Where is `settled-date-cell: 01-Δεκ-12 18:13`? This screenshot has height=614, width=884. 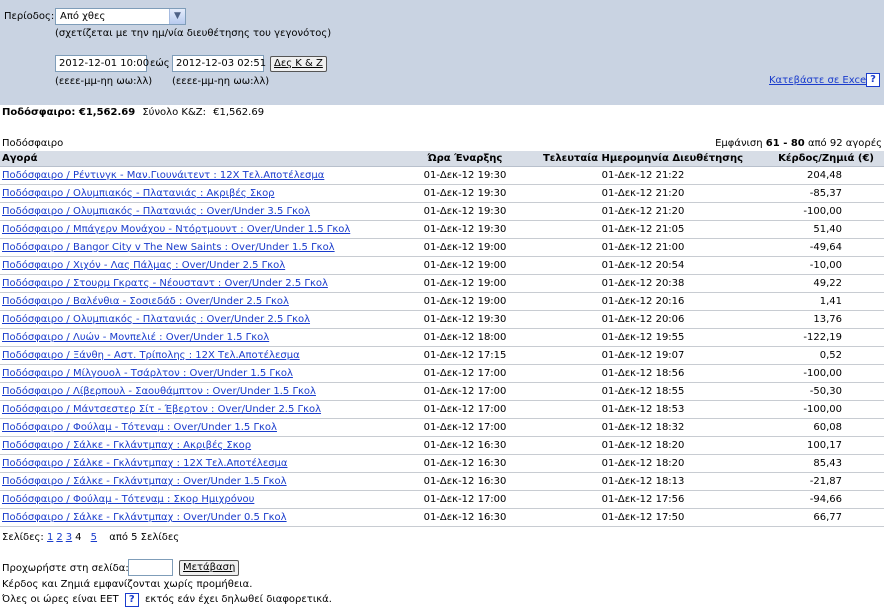 settled-date-cell: 01-Δεκ-12 18:13 is located at coordinates (643, 481).